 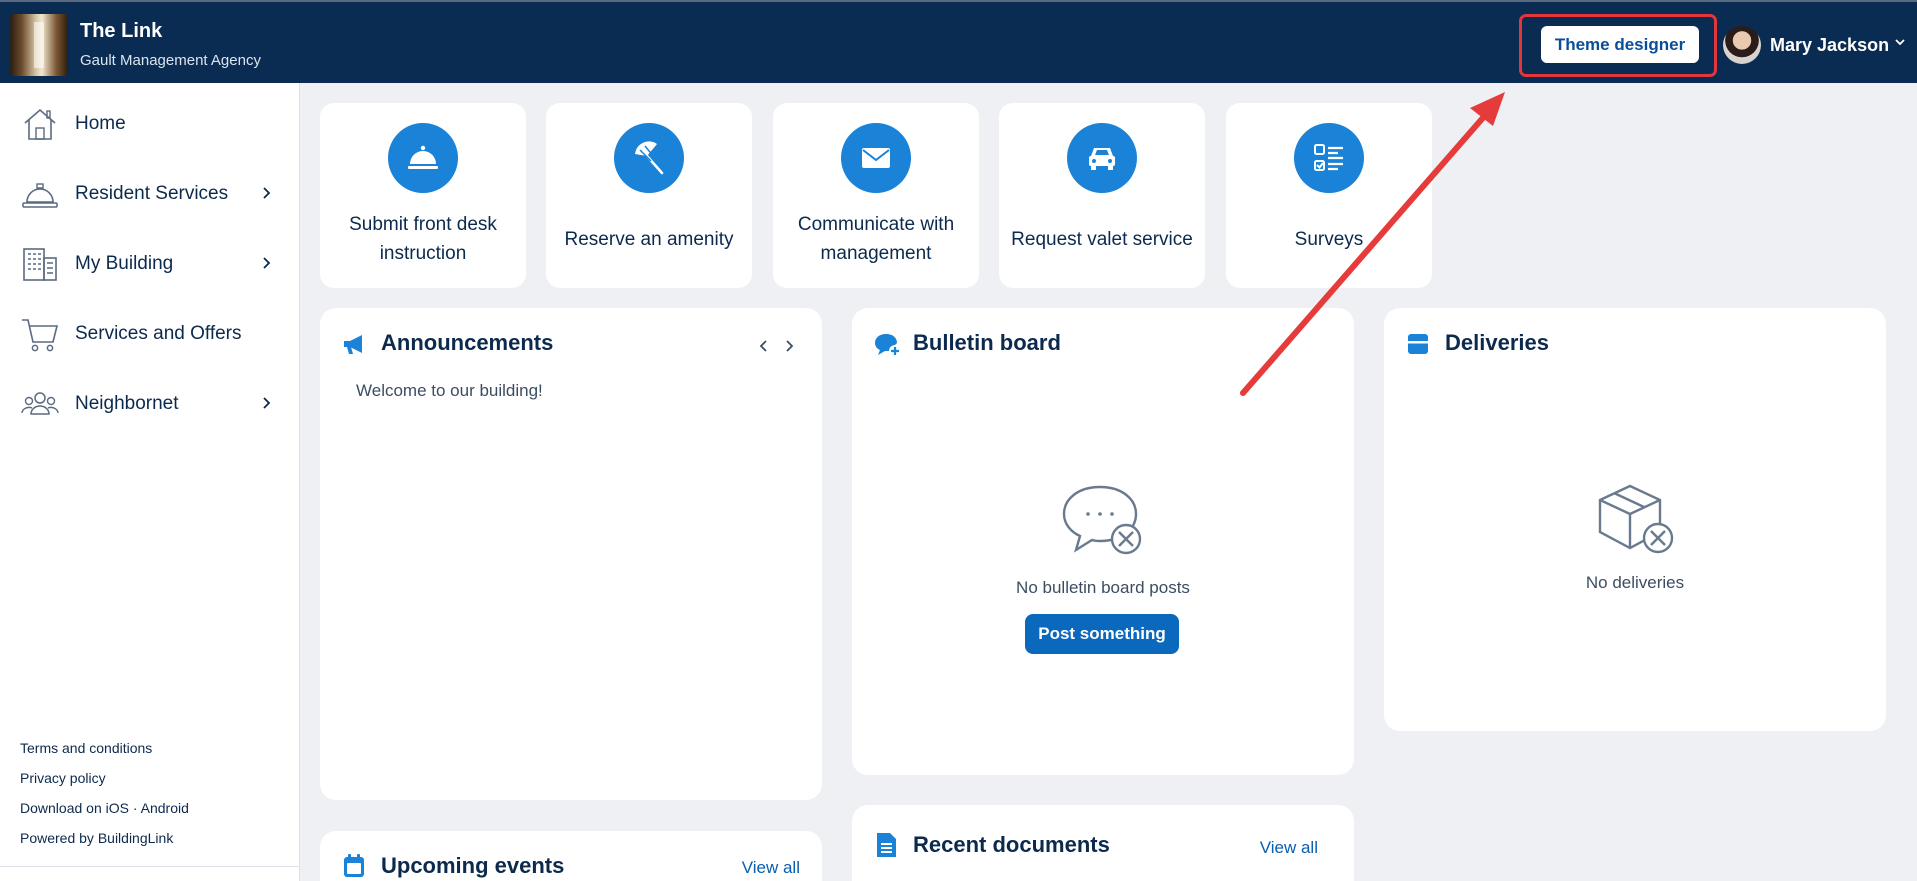 What do you see at coordinates (1372, 244) in the screenshot?
I see `annotation-arrow` at bounding box center [1372, 244].